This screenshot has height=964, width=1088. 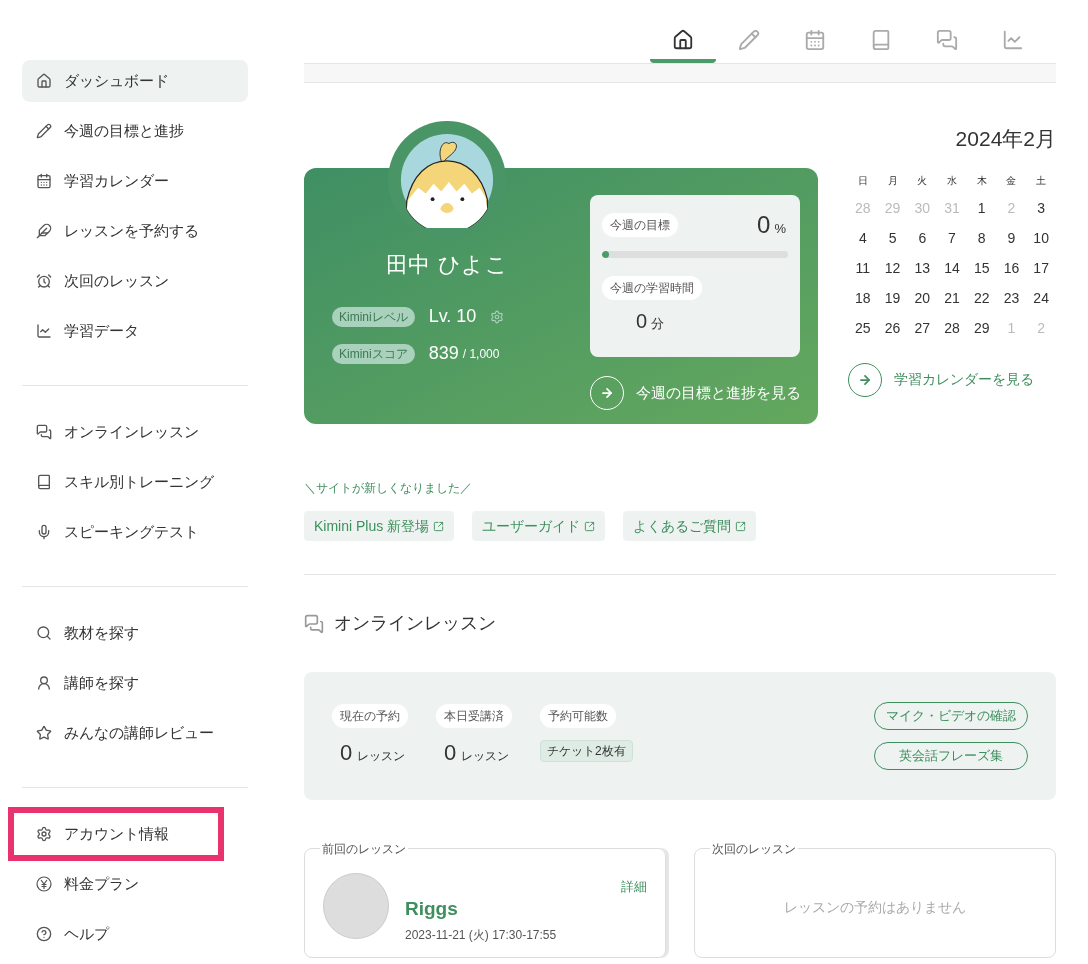 I want to click on goal-value: 0 %, so click(x=771, y=225).